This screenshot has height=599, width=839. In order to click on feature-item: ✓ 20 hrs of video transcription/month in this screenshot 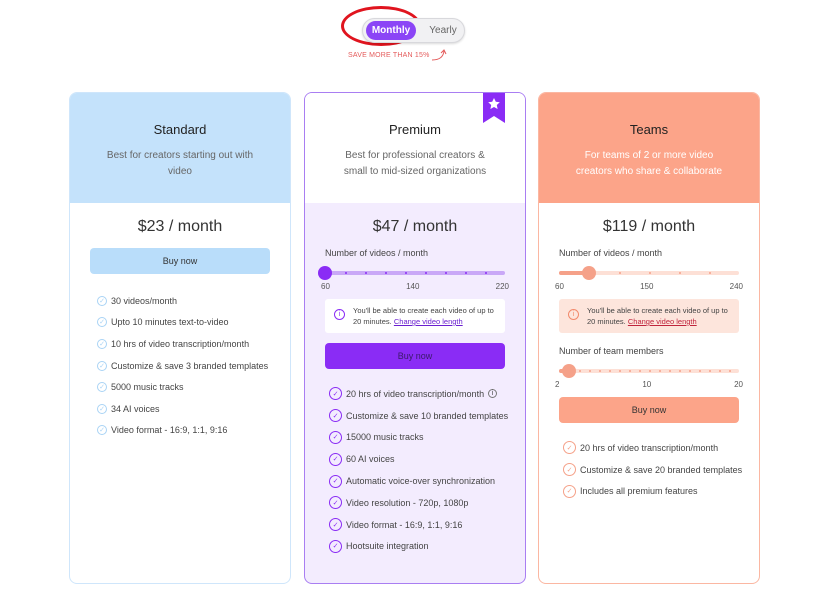, I will do `click(661, 448)`.